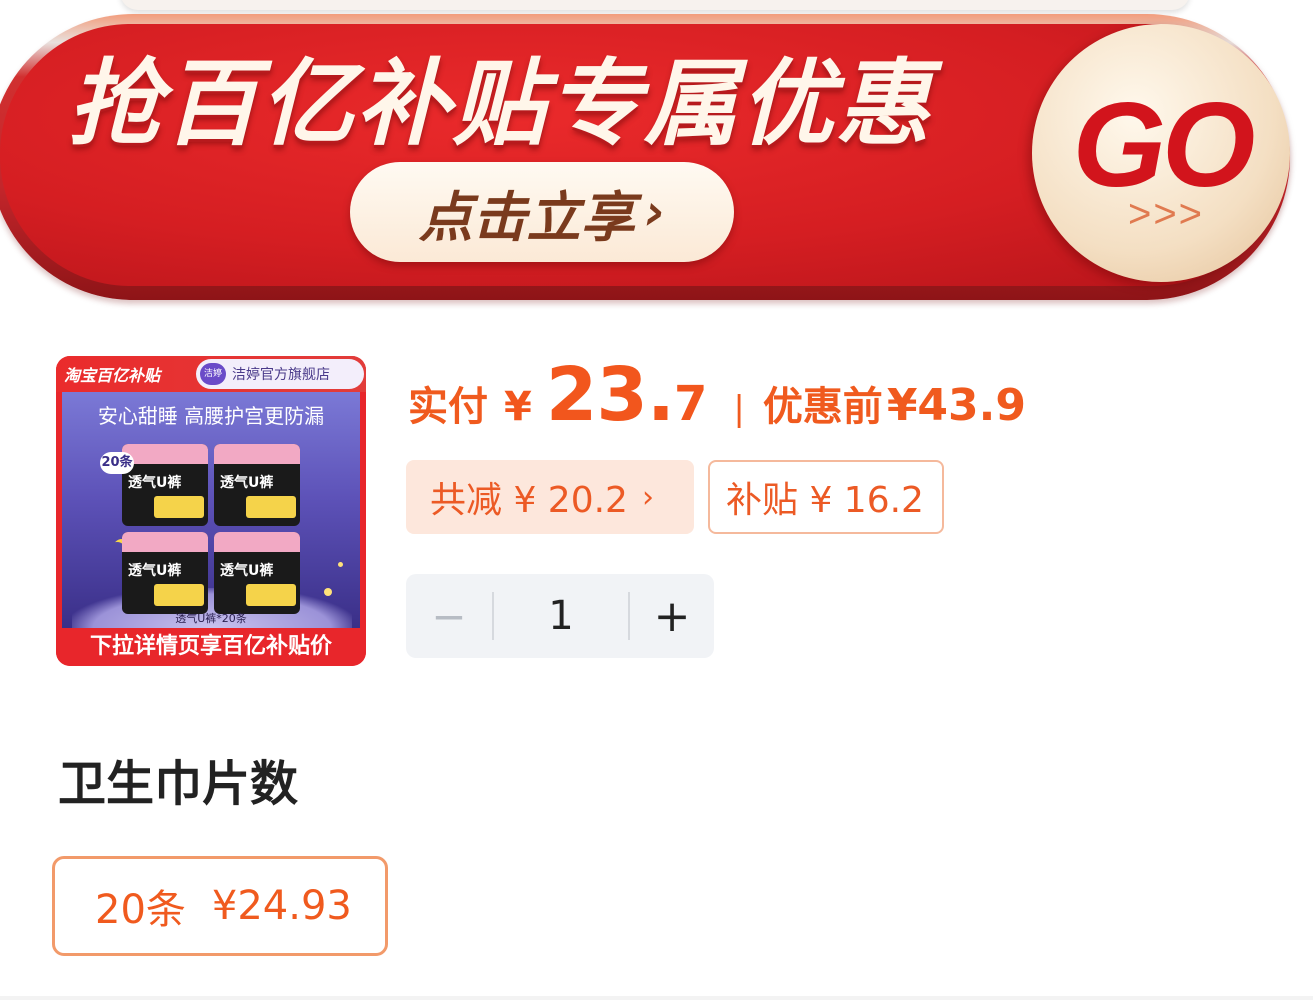 This screenshot has width=1313, height=1000. Describe the element at coordinates (717, 397) in the screenshot. I see `price-line: 实付 ¥ 23. 7 | 优惠前 ¥43.9` at that location.